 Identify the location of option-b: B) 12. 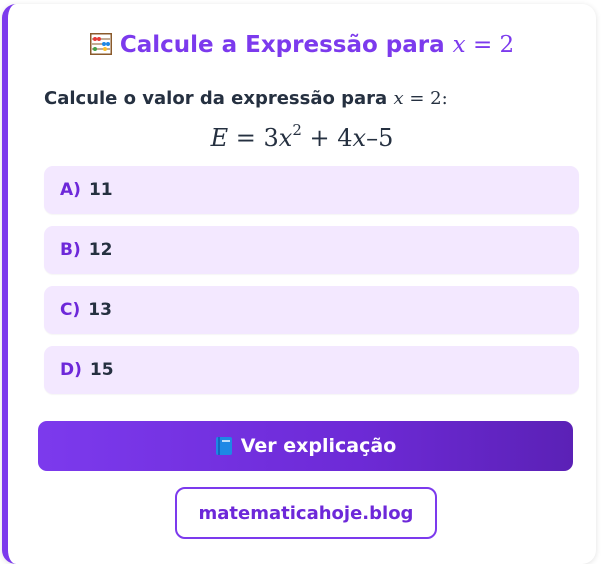
(311, 250).